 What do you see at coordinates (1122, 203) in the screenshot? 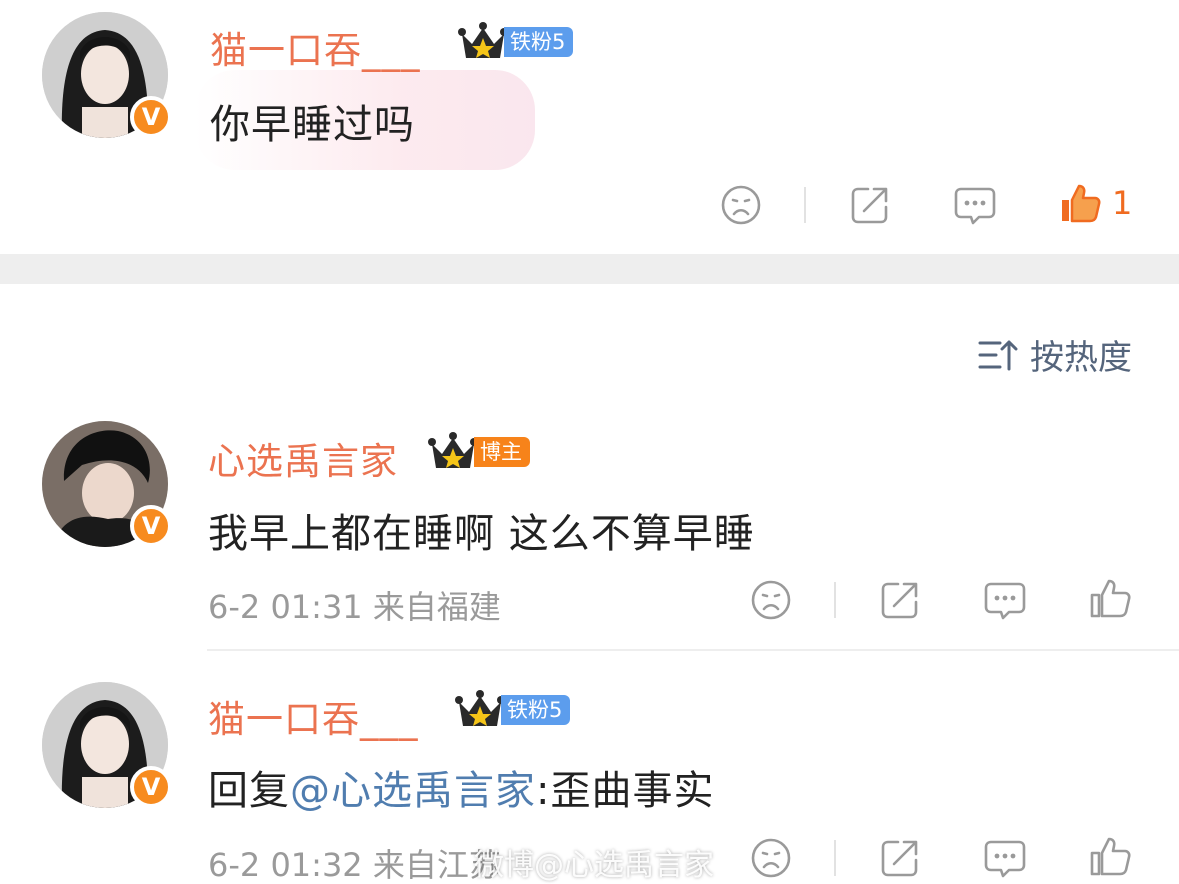
I see `like-count: 1` at bounding box center [1122, 203].